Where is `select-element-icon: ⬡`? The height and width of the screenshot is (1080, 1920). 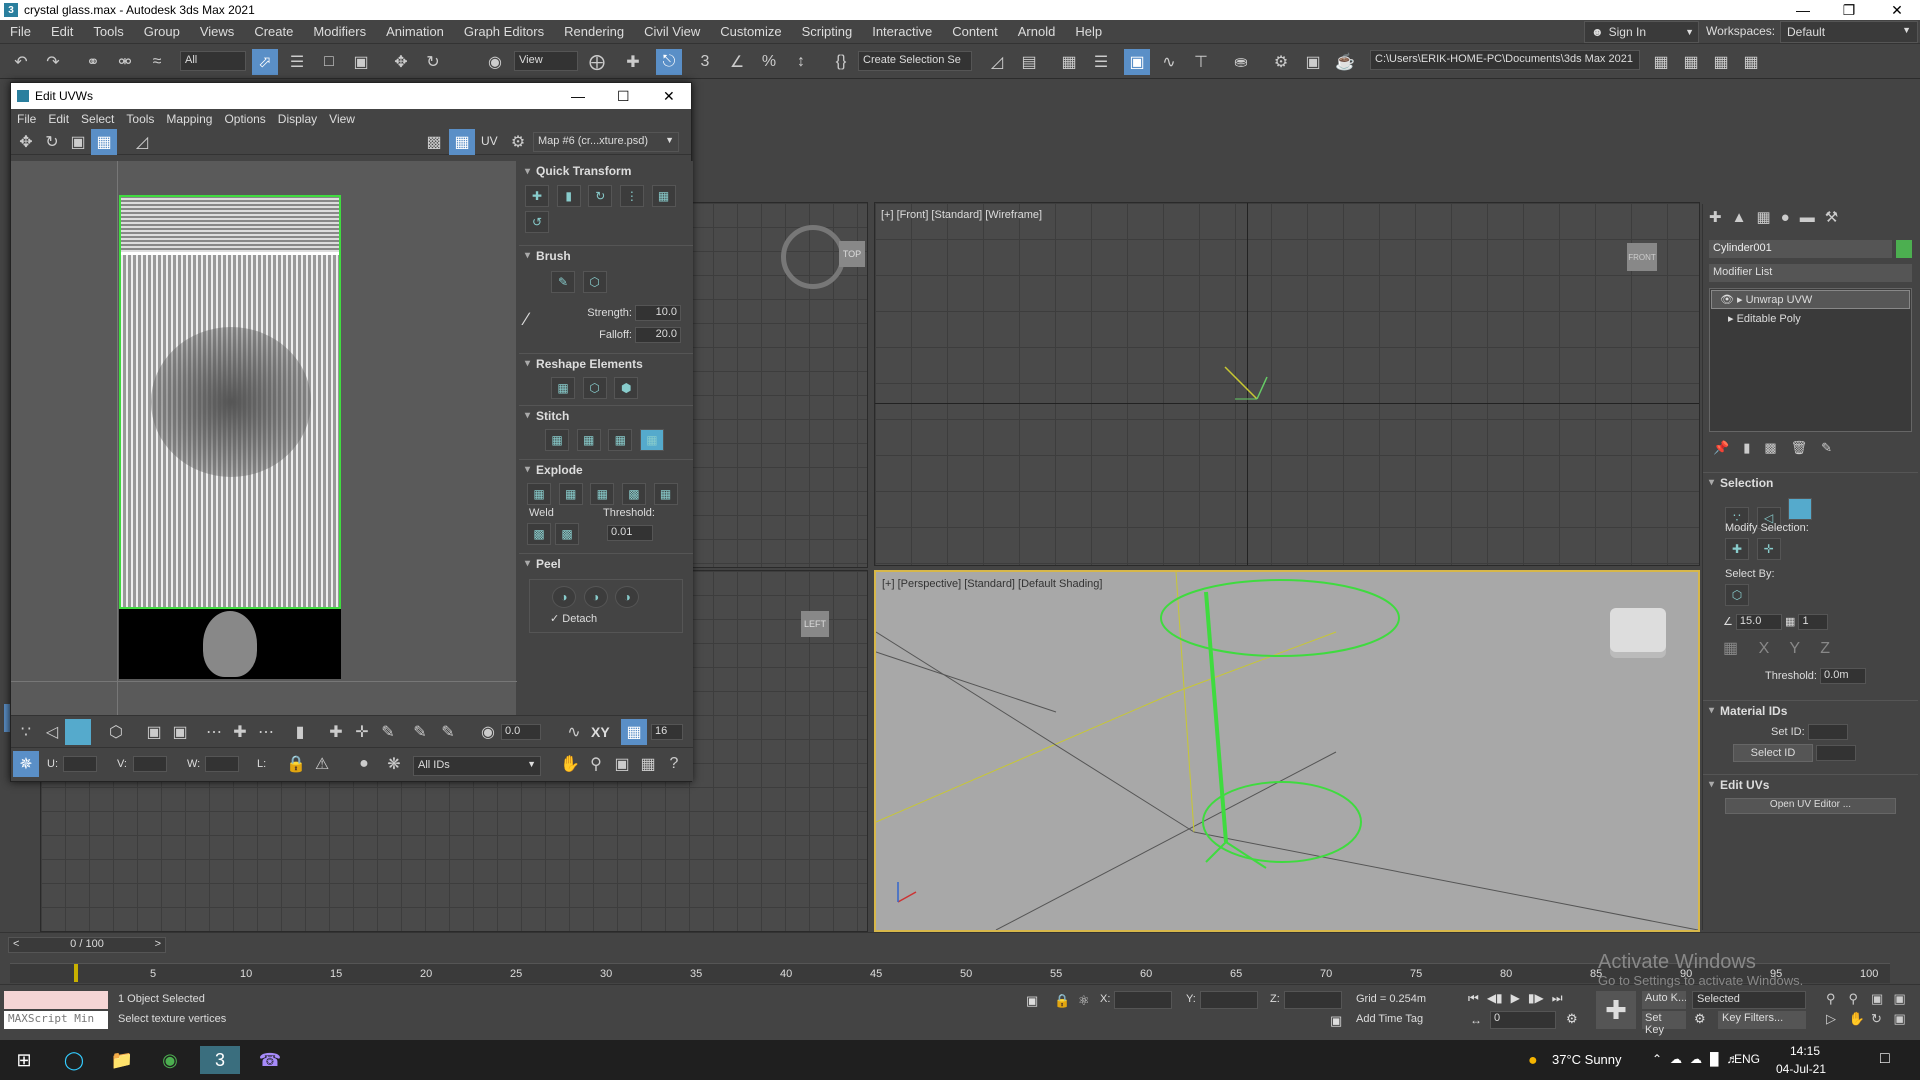 select-element-icon: ⬡ is located at coordinates (1737, 595).